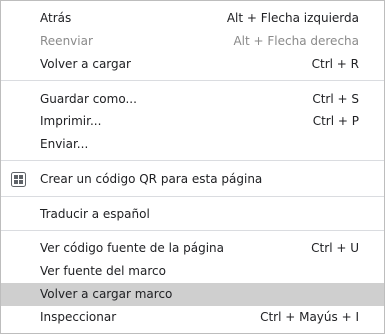 The width and height of the screenshot is (385, 334). I want to click on menu-item-back: Atrás Alt + Flecha izquierda, so click(192, 18).